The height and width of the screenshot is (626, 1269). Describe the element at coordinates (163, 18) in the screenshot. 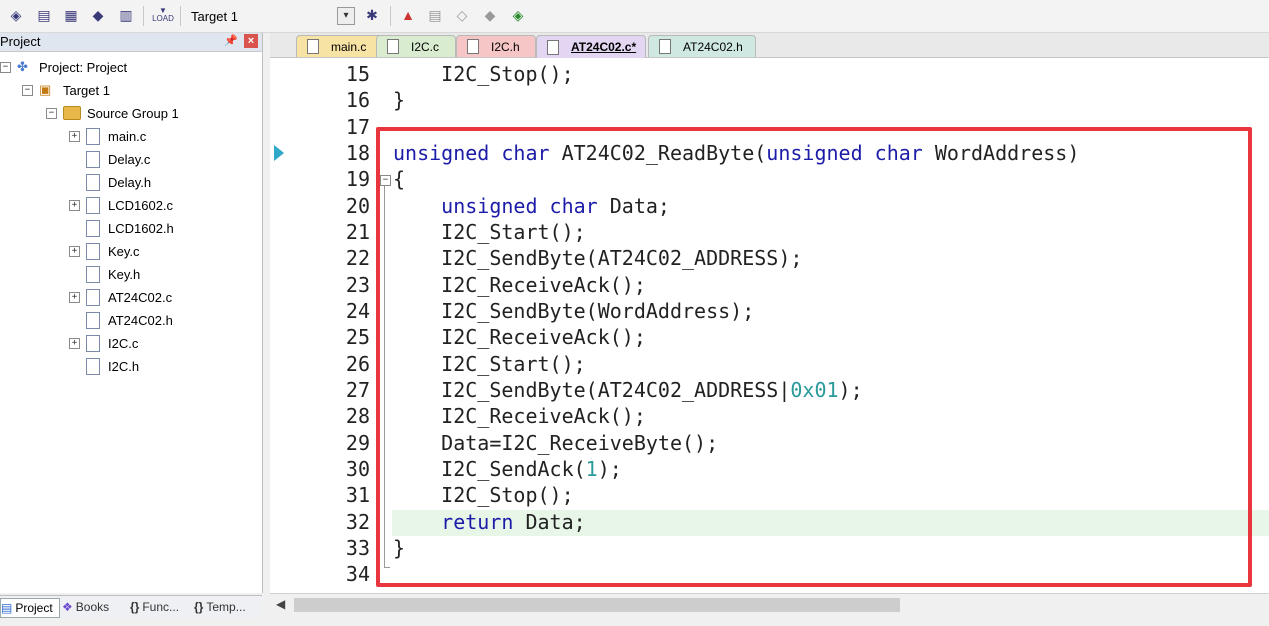

I see `load-label: LOAD` at that location.